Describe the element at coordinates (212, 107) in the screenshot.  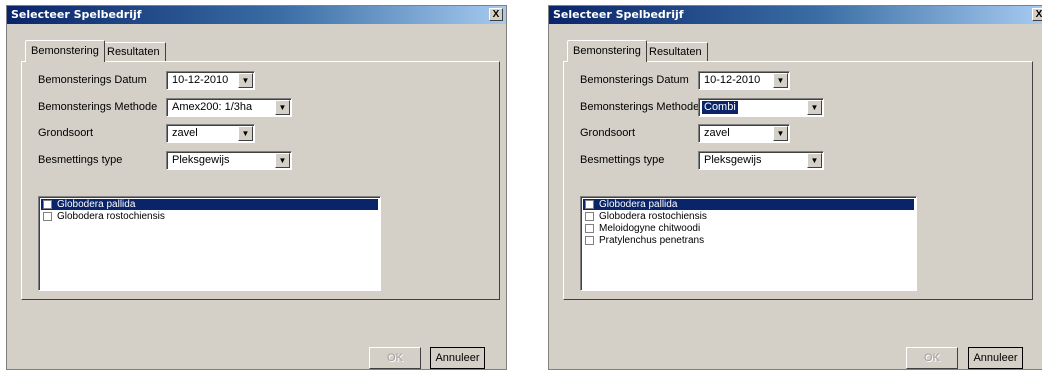
I see `combo-value: Amex200: 1/3ha` at that location.